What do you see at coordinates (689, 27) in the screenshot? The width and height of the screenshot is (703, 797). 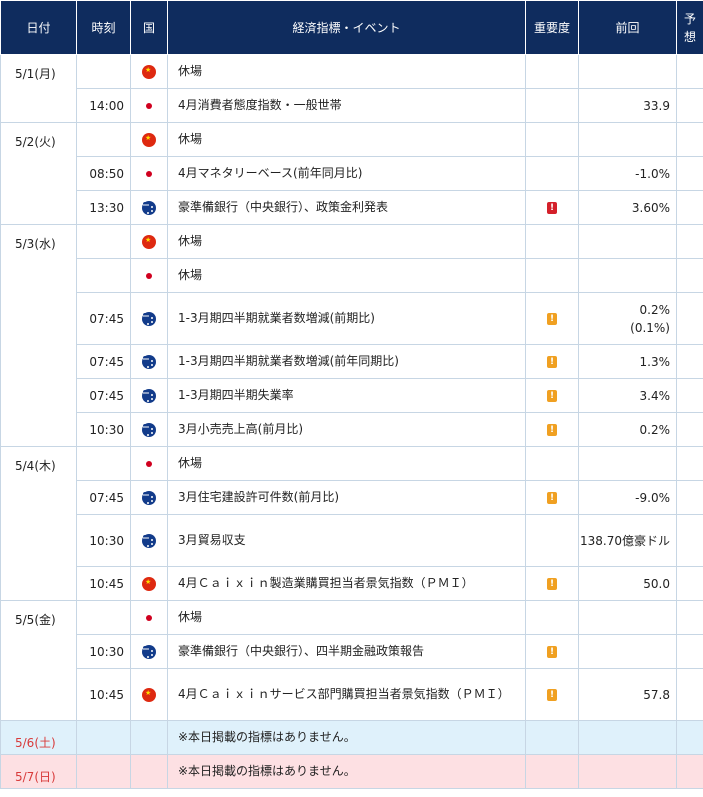 I see `header-forecast: 予想` at bounding box center [689, 27].